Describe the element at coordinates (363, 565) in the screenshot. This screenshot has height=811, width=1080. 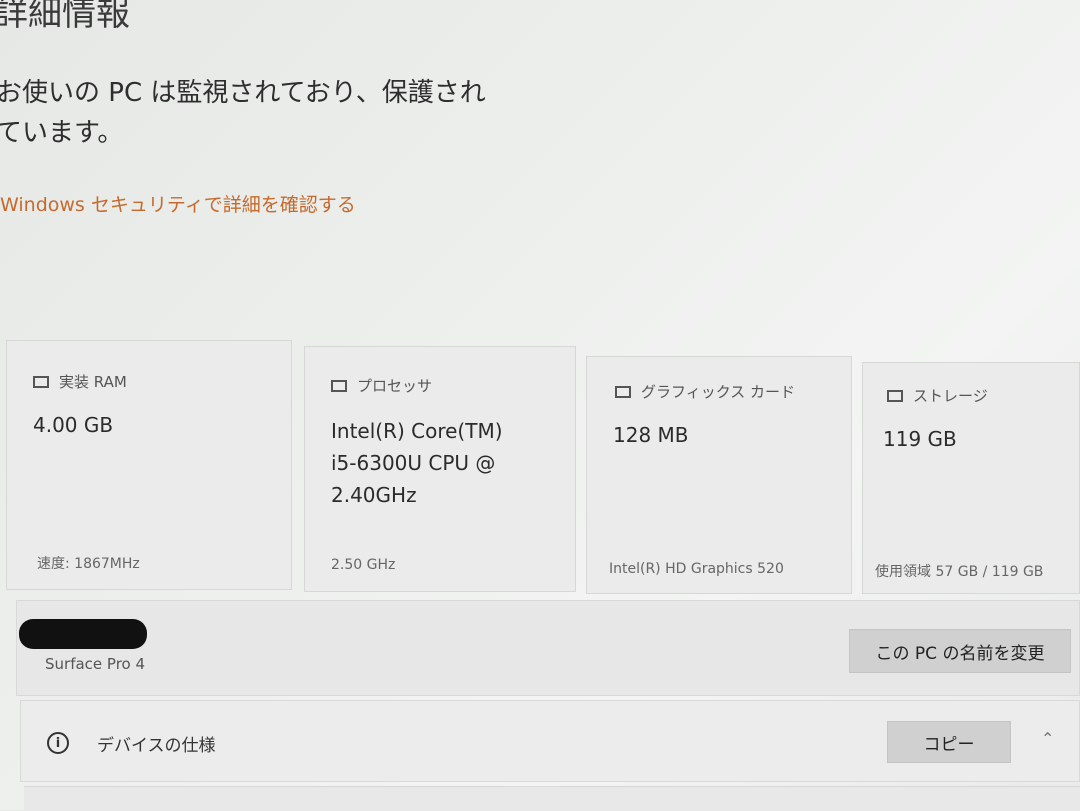
I see `processor-base-speed: 2.50 GHz` at that location.